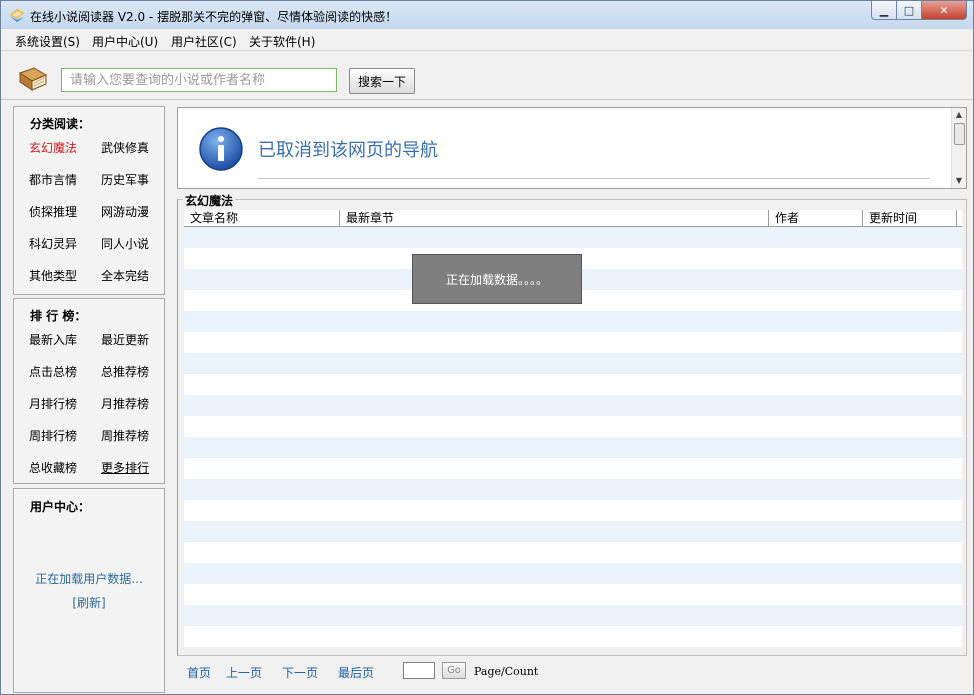  What do you see at coordinates (125, 211) in the screenshot?
I see `category-game: 网游动漫` at bounding box center [125, 211].